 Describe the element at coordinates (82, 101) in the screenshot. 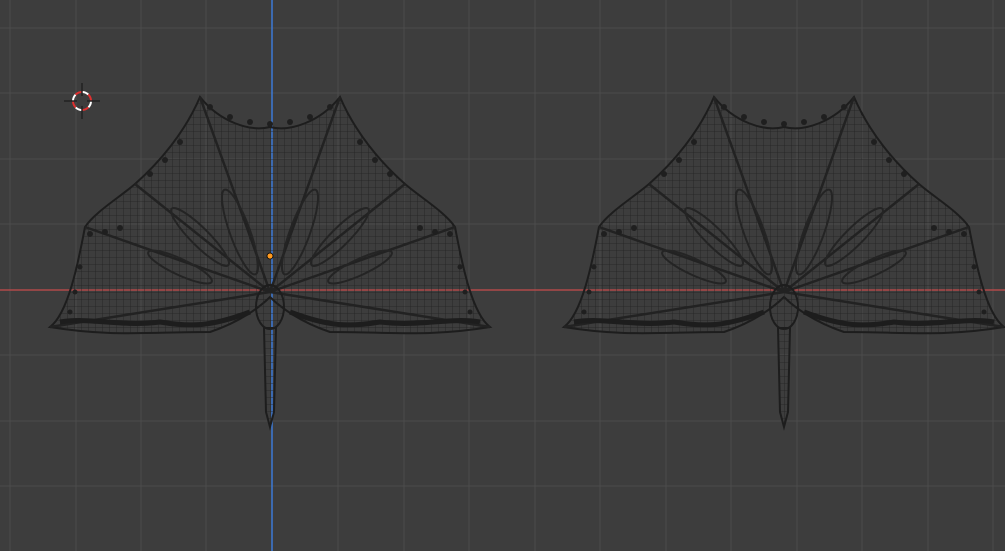

I see `3d-cursor-icon` at that location.